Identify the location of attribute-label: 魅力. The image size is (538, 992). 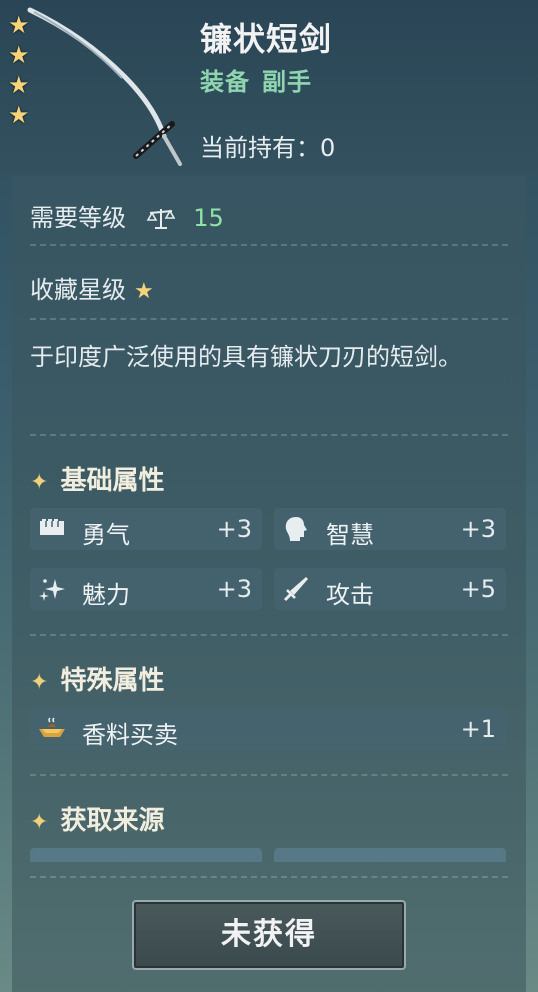
(106, 595).